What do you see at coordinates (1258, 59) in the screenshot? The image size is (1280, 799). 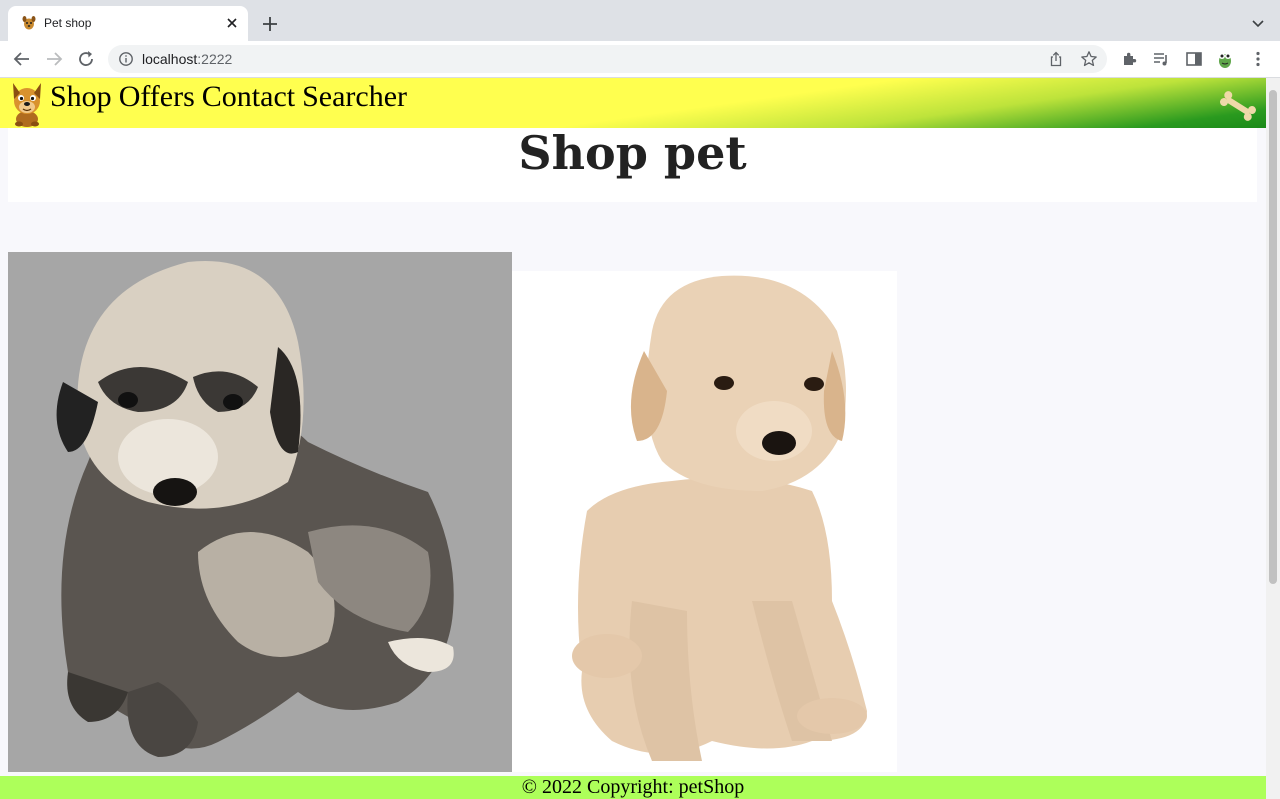 I see `browser-menu-icon` at bounding box center [1258, 59].